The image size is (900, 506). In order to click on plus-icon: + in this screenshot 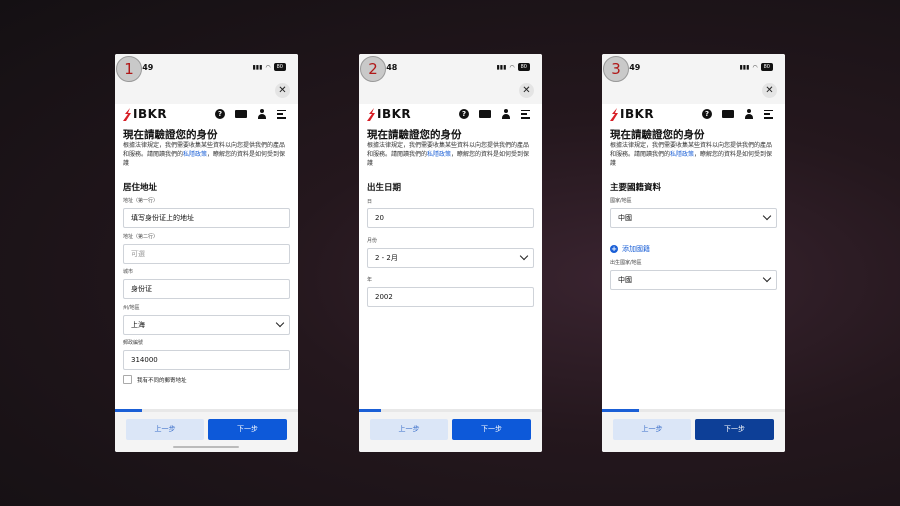, I will do `click(614, 249)`.